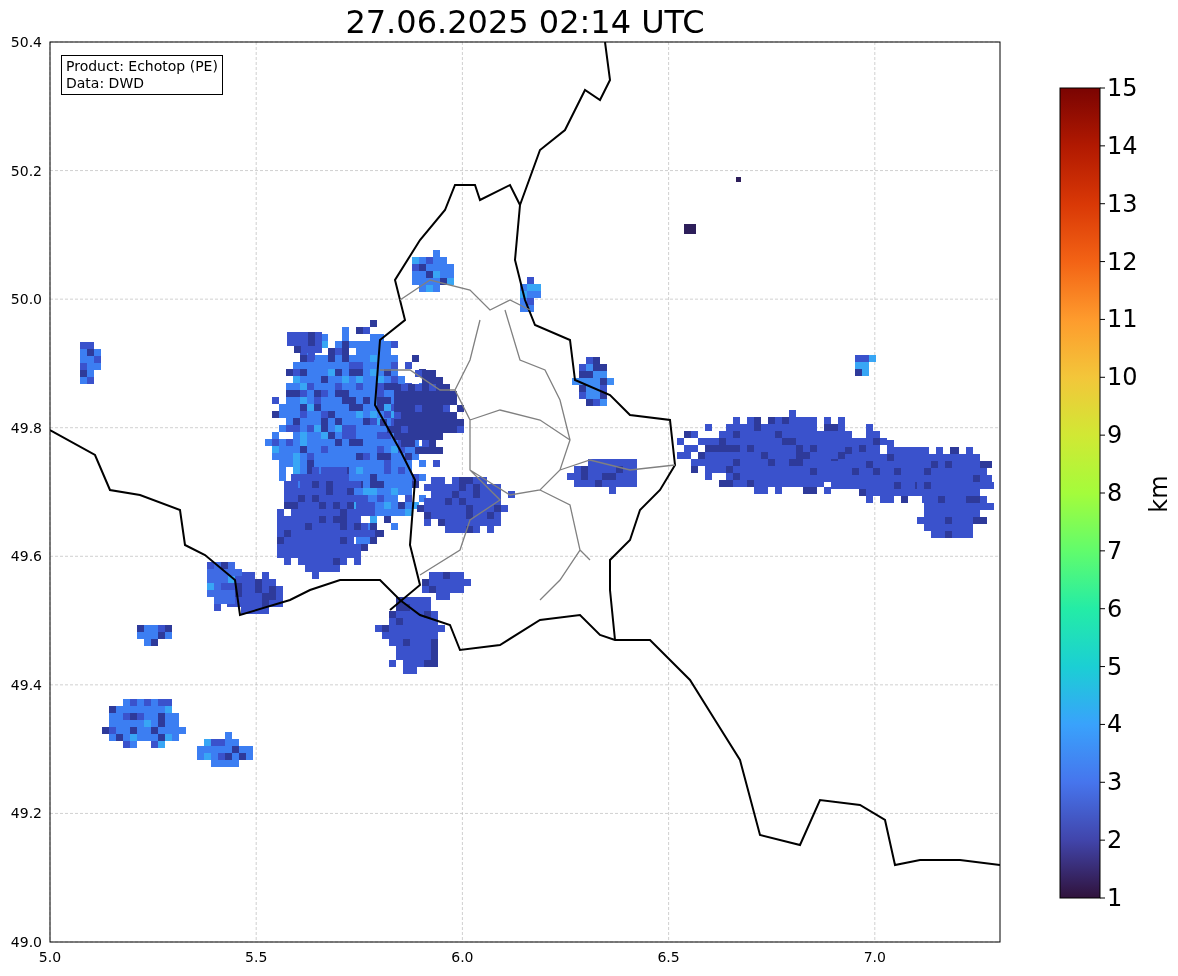  I want to click on colorbar-tick-label: 10, so click(1122, 377).